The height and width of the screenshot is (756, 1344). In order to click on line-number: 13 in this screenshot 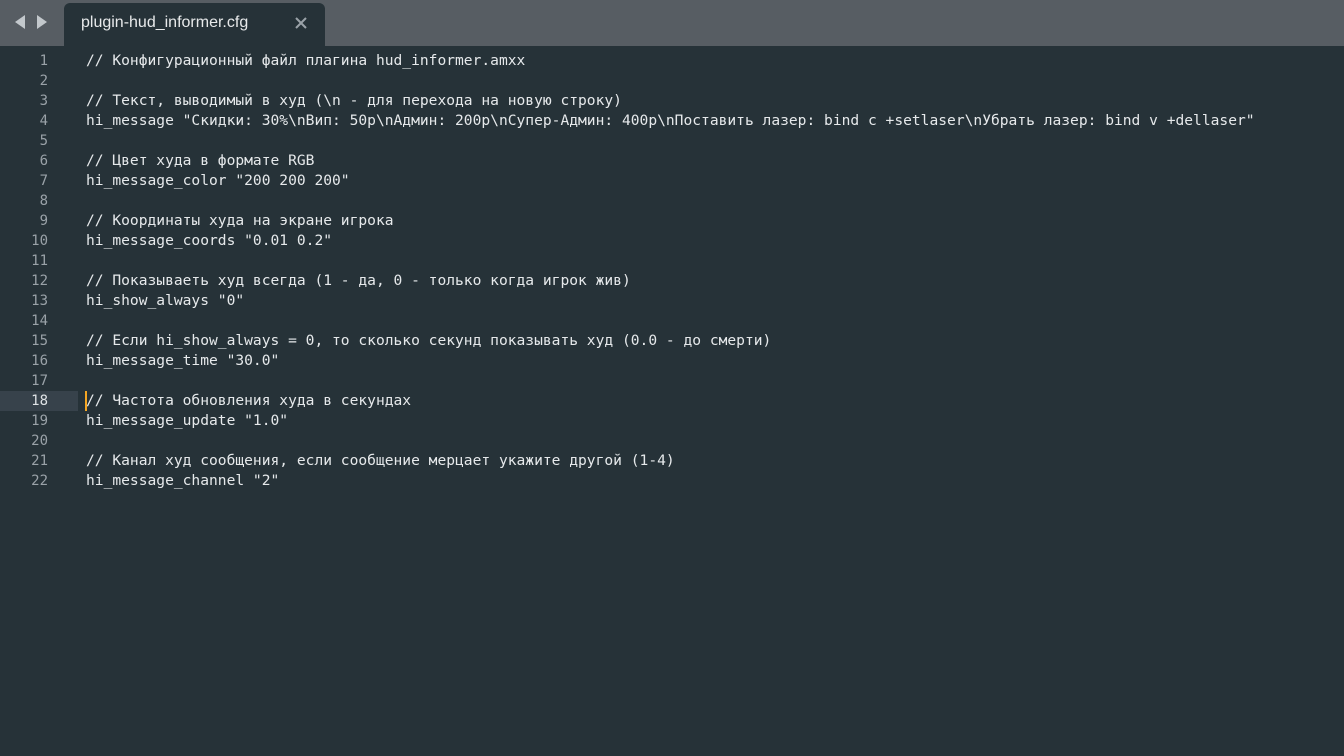, I will do `click(39, 301)`.